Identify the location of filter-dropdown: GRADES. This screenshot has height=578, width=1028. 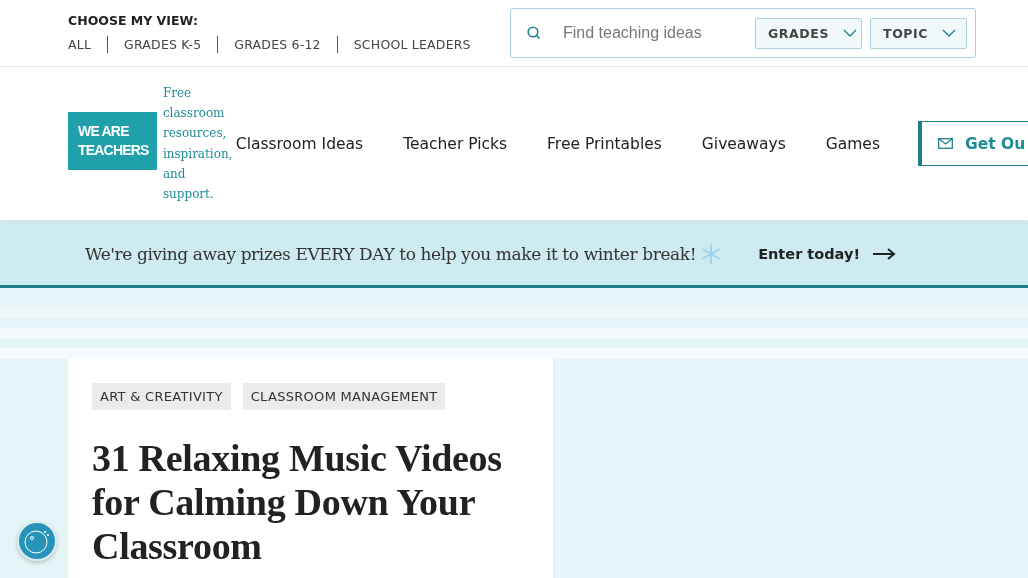
(808, 33).